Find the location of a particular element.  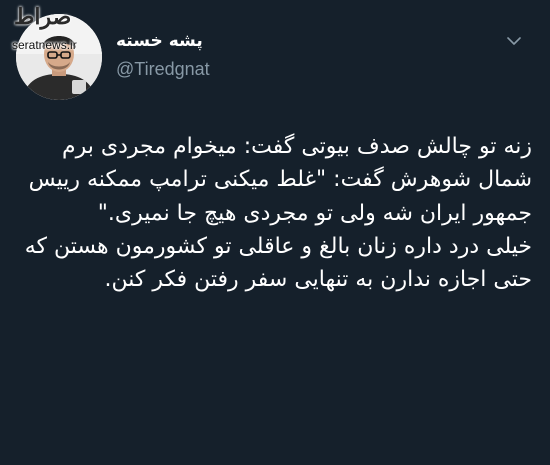

avatar is located at coordinates (59, 57).